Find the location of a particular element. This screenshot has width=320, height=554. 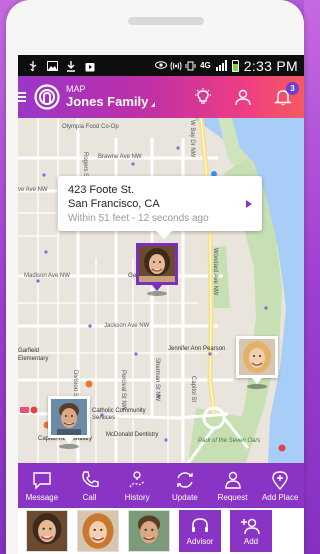

member-thumb-brown-hair is located at coordinates (47, 531).